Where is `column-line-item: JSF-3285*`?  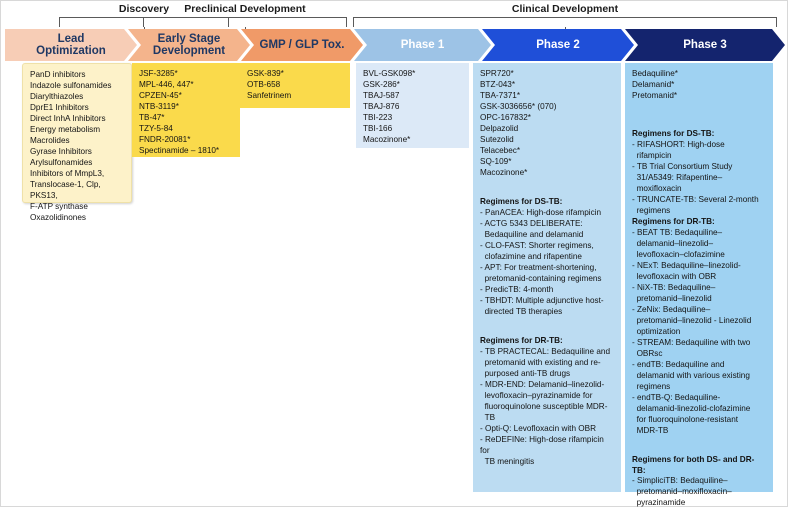 column-line-item: JSF-3285* is located at coordinates (158, 73).